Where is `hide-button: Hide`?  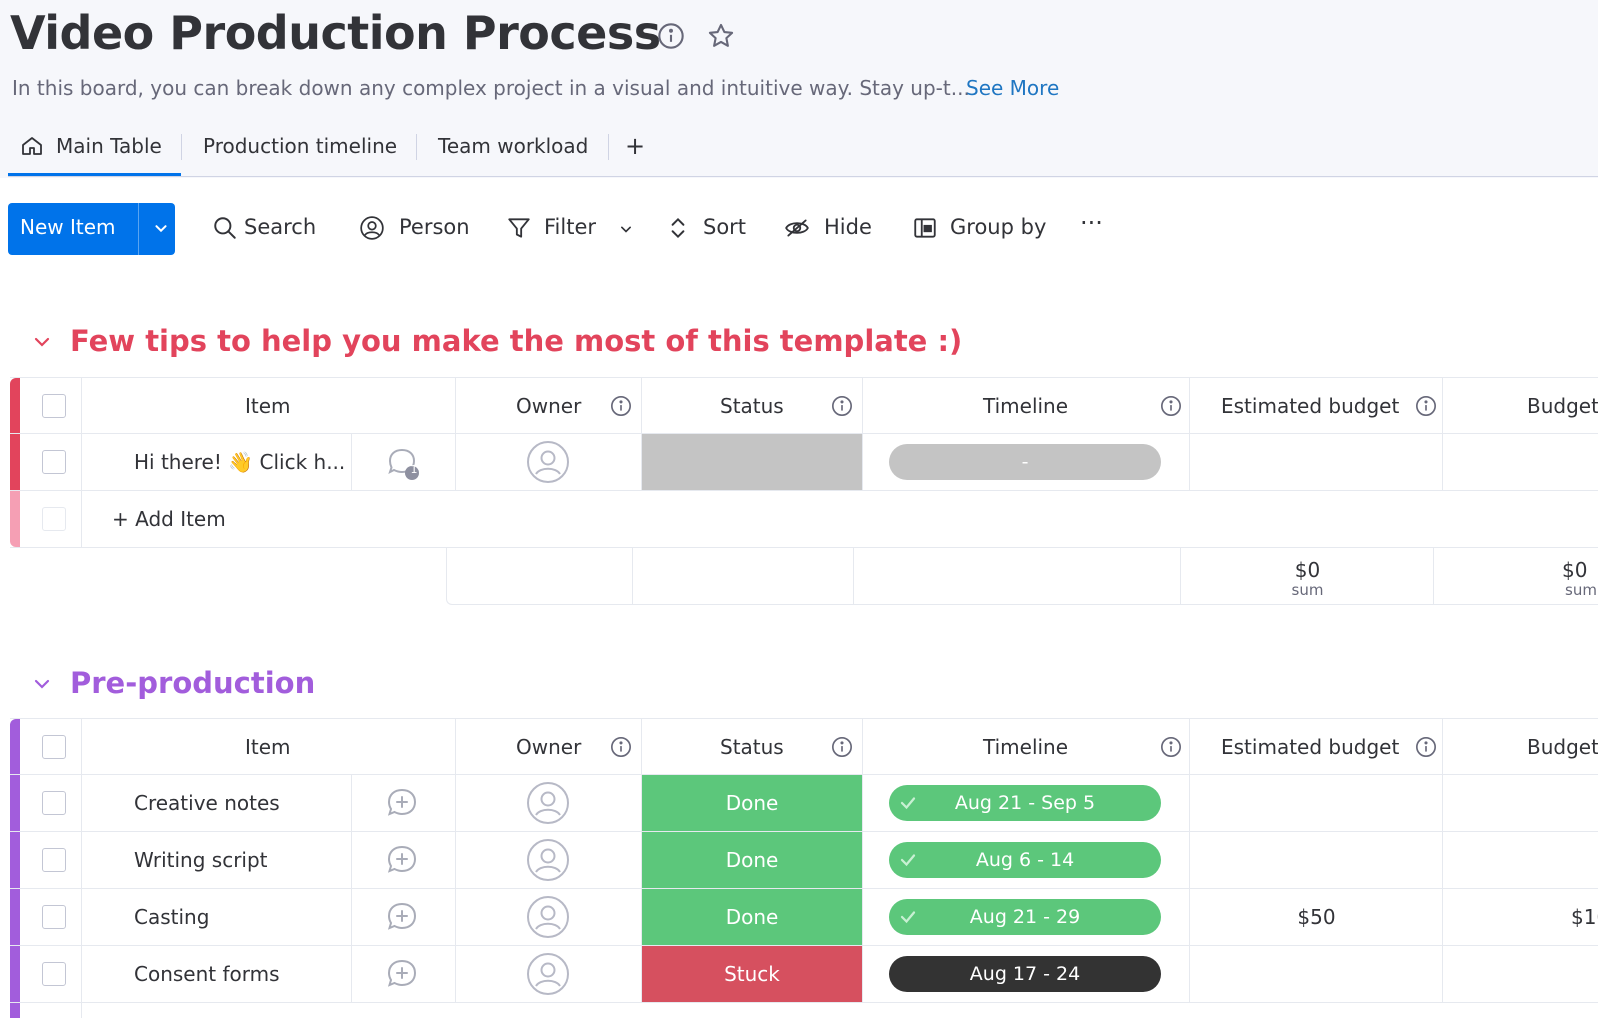 hide-button: Hide is located at coordinates (829, 229).